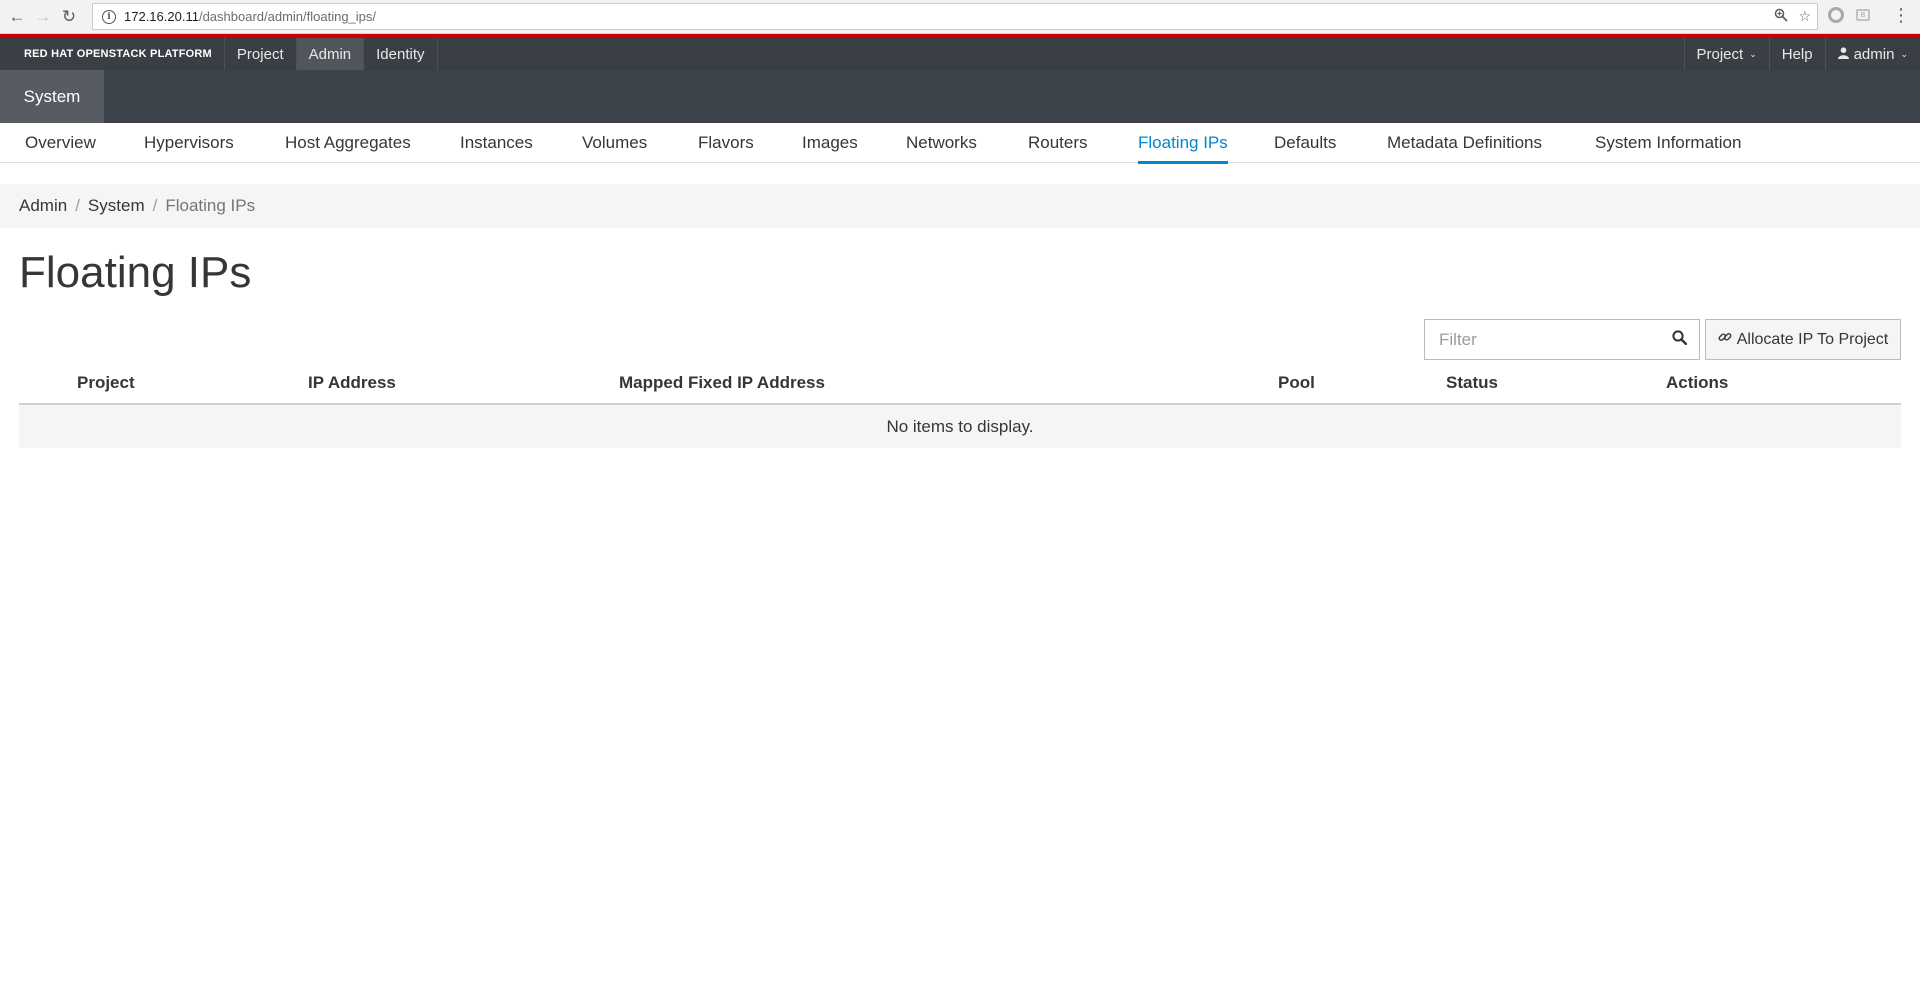  I want to click on nav-images: Images, so click(830, 143).